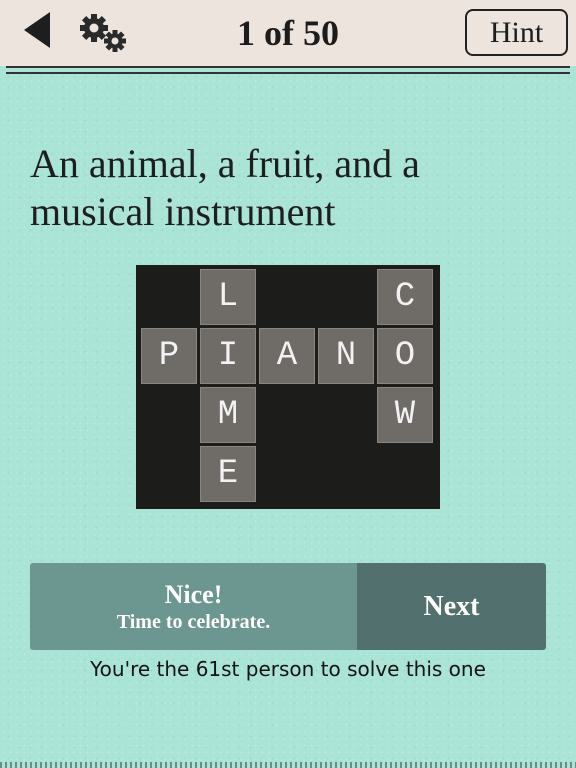 The image size is (576, 768). Describe the element at coordinates (288, 765) in the screenshot. I see `bottom-edge` at that location.